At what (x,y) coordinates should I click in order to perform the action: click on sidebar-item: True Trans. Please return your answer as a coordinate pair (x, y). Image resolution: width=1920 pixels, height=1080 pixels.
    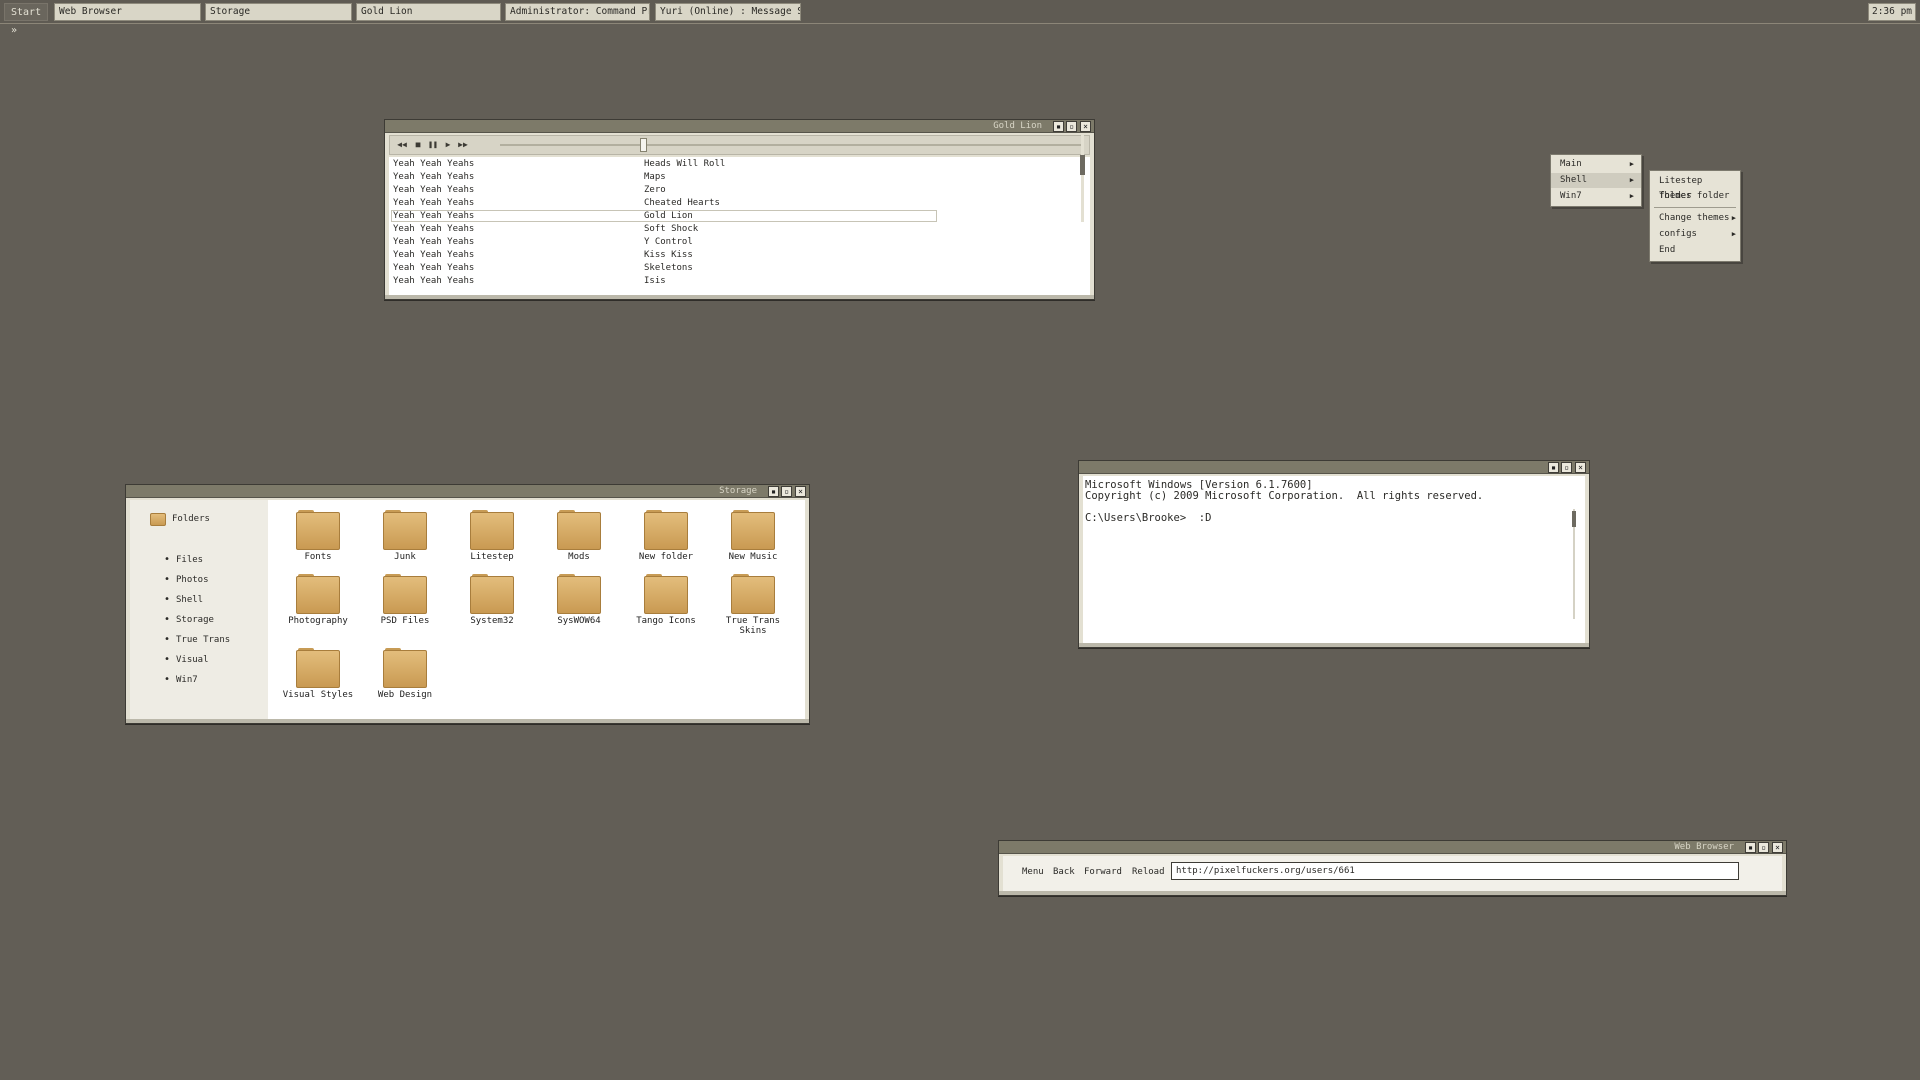
    Looking at the image, I should click on (203, 640).